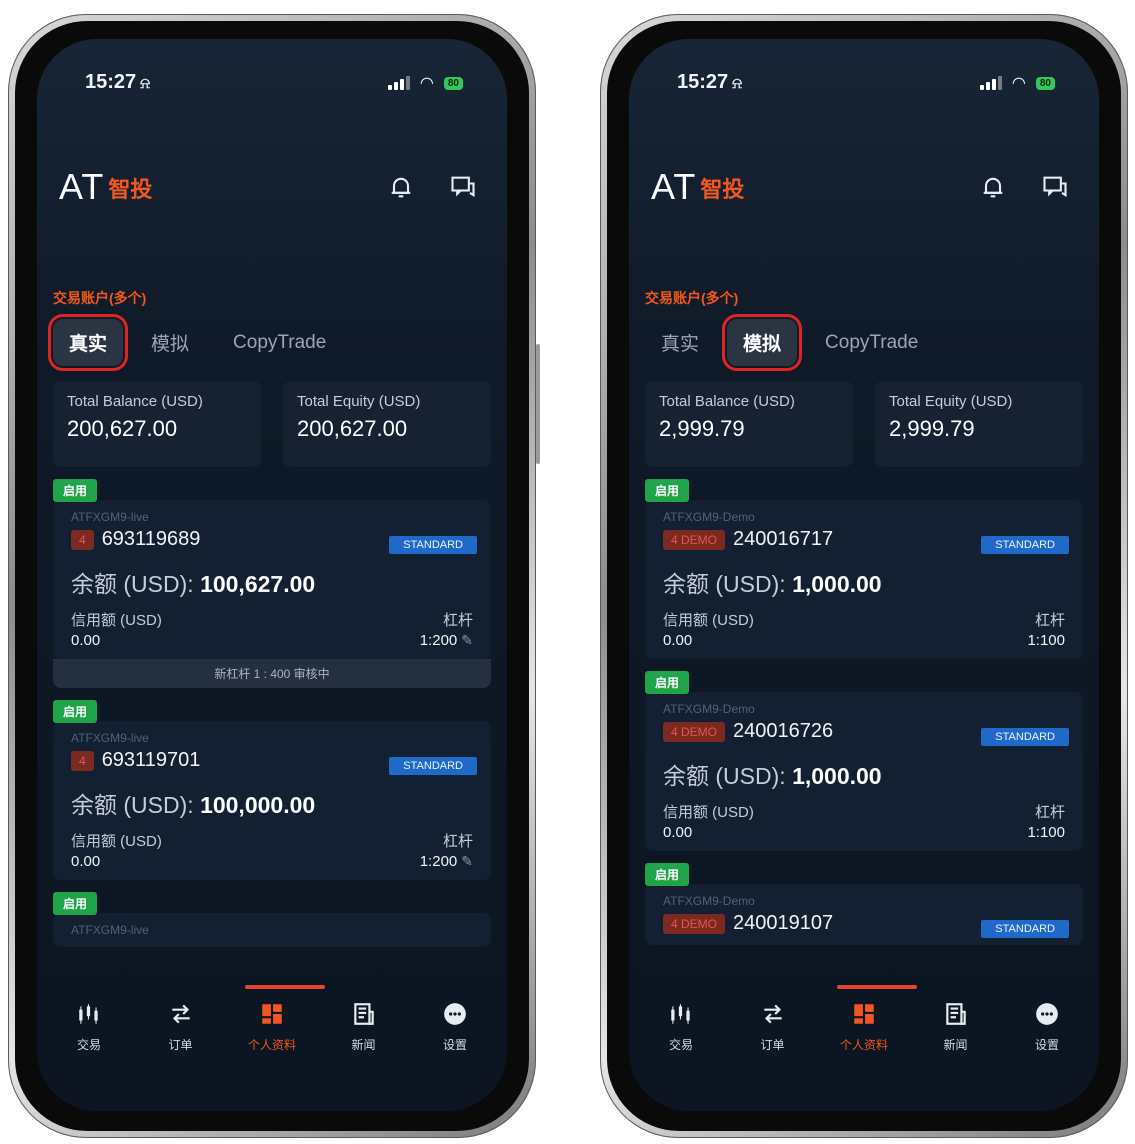 The width and height of the screenshot is (1135, 1144). What do you see at coordinates (709, 517) in the screenshot?
I see `server-name: ATFXGM9-Demo` at bounding box center [709, 517].